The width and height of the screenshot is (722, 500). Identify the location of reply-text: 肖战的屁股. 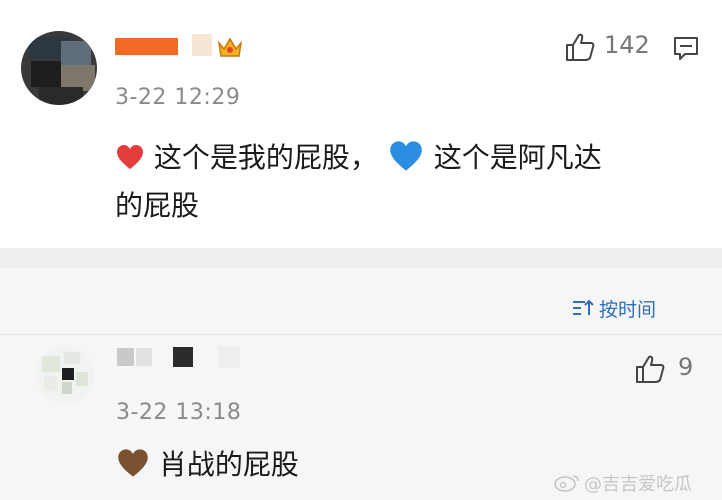
(228, 464).